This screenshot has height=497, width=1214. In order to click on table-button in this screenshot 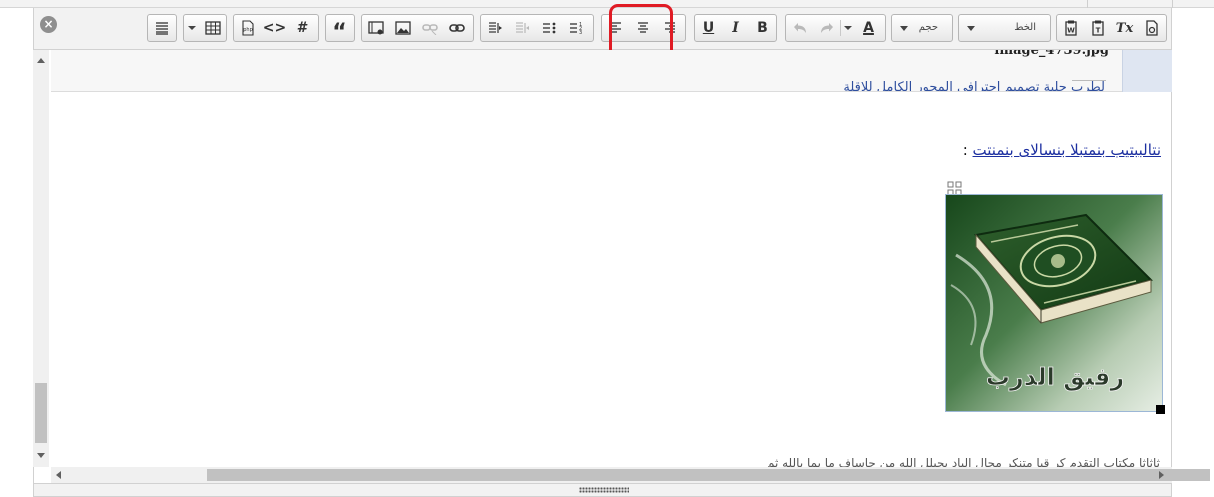, I will do `click(213, 28)`.